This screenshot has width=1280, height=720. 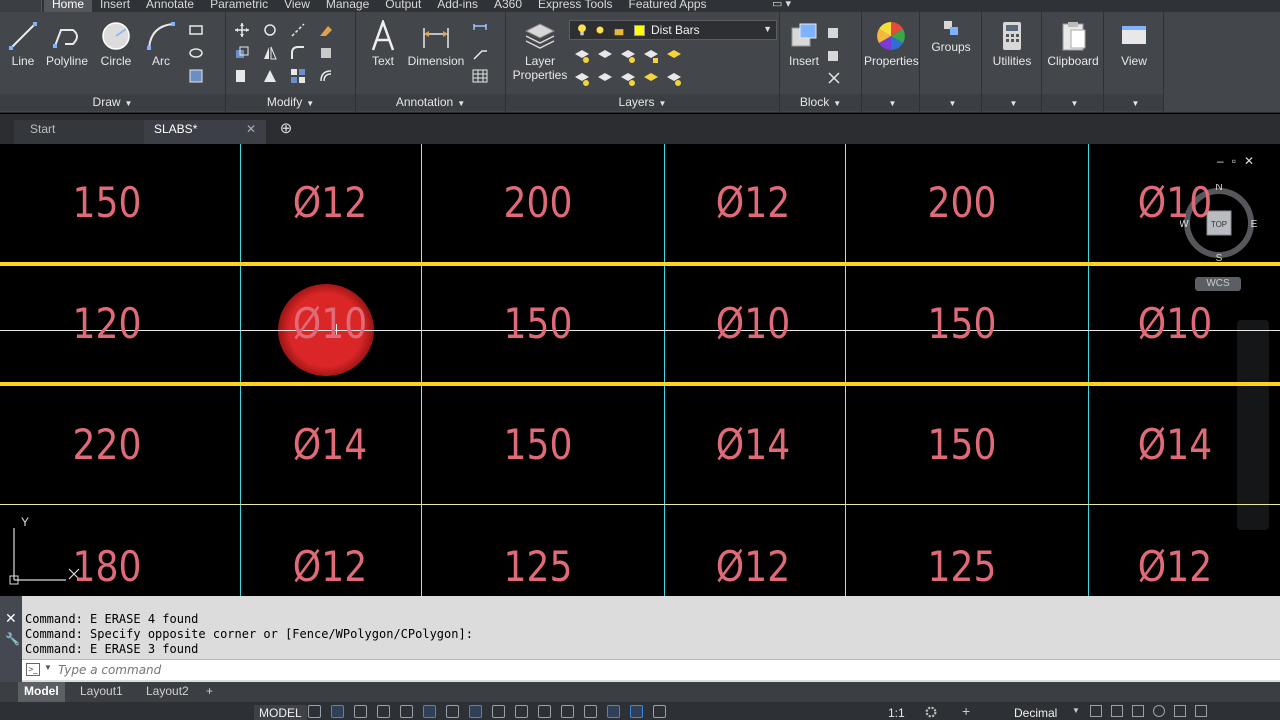 What do you see at coordinates (452, 711) in the screenshot?
I see `object-snap-icon` at bounding box center [452, 711].